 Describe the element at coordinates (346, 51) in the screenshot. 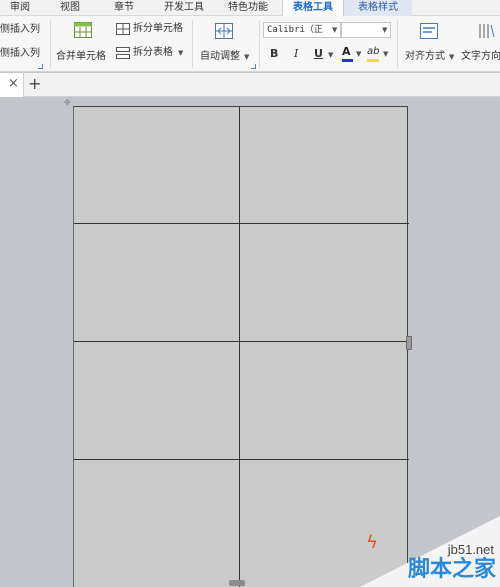

I see `font-color-icon: A` at that location.